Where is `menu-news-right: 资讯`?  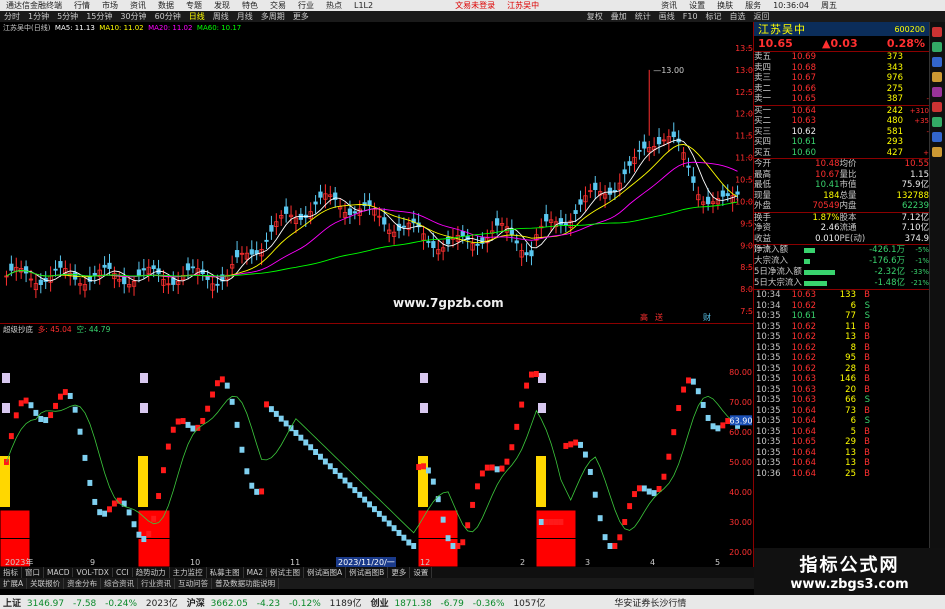
menu-news-right: 资讯 is located at coordinates (669, 5).